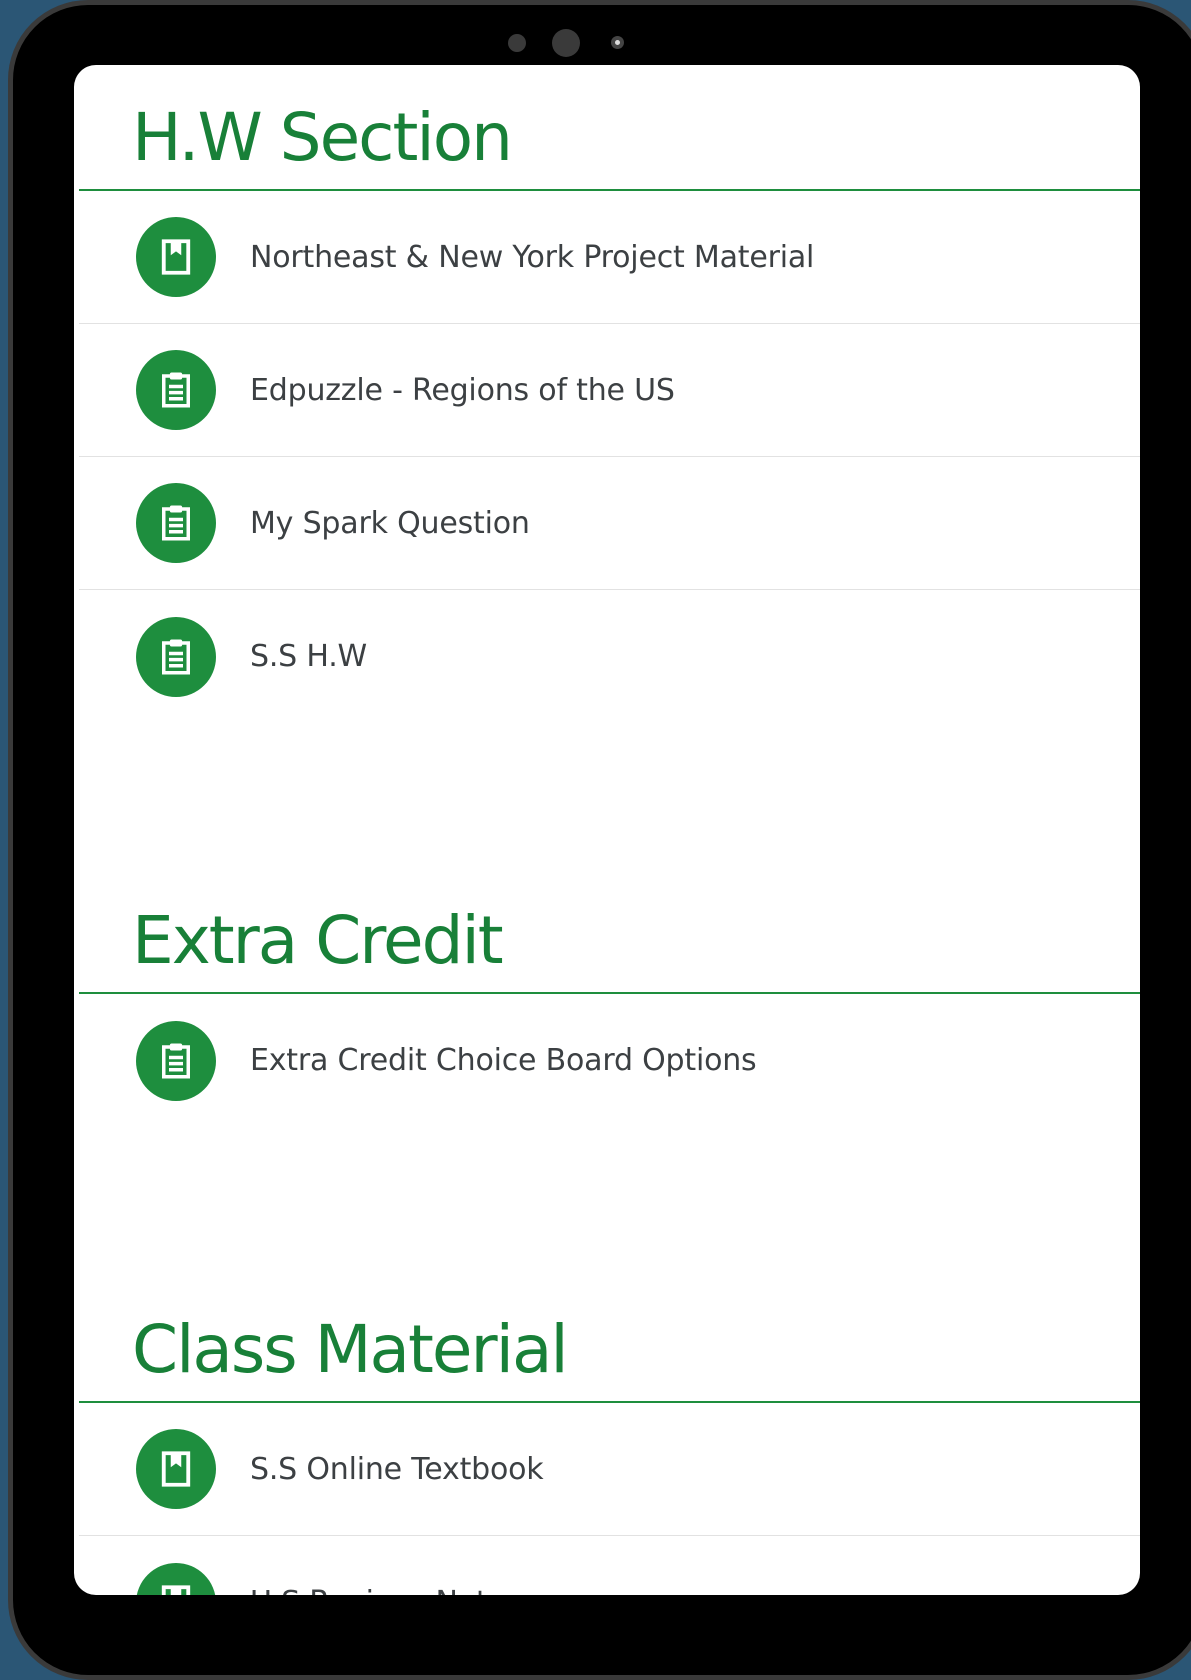  What do you see at coordinates (566, 43) in the screenshot?
I see `camera-lens` at bounding box center [566, 43].